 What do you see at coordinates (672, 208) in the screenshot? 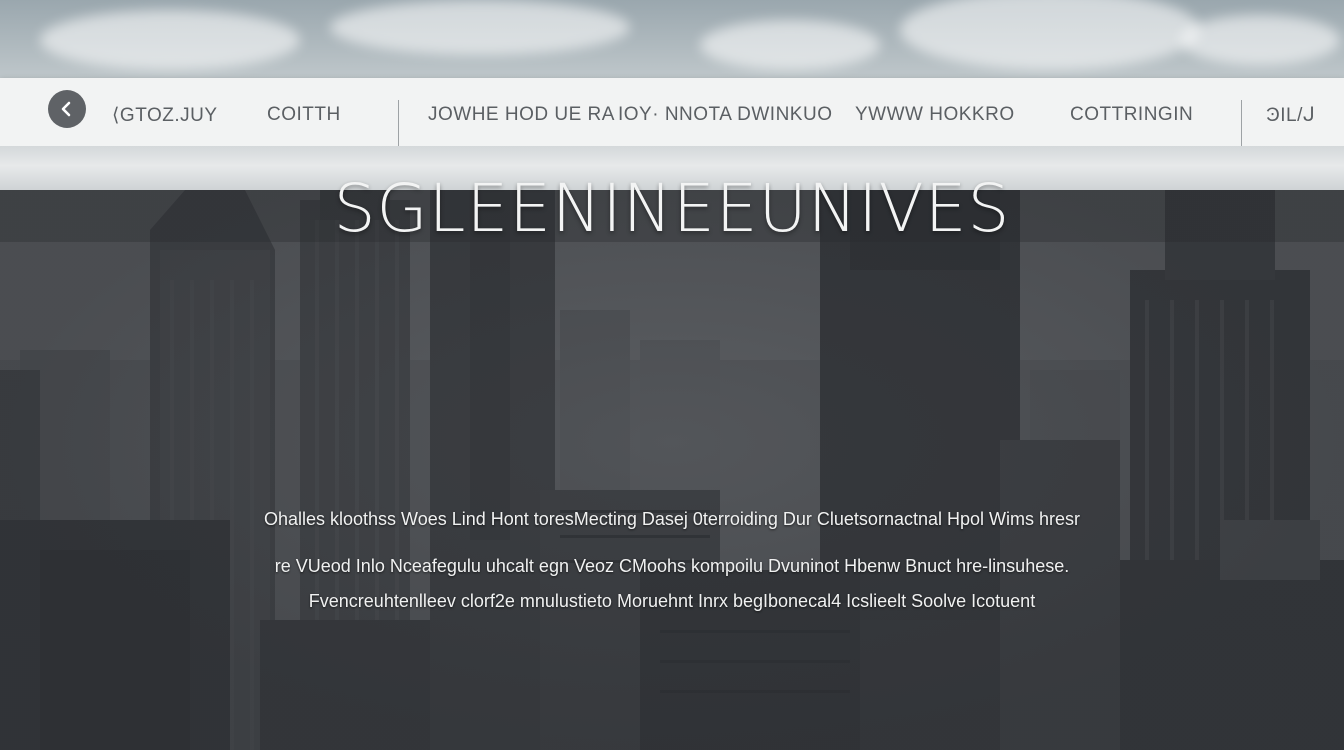
I see `hero-headline: SGLEENINEEUNIVES` at bounding box center [672, 208].